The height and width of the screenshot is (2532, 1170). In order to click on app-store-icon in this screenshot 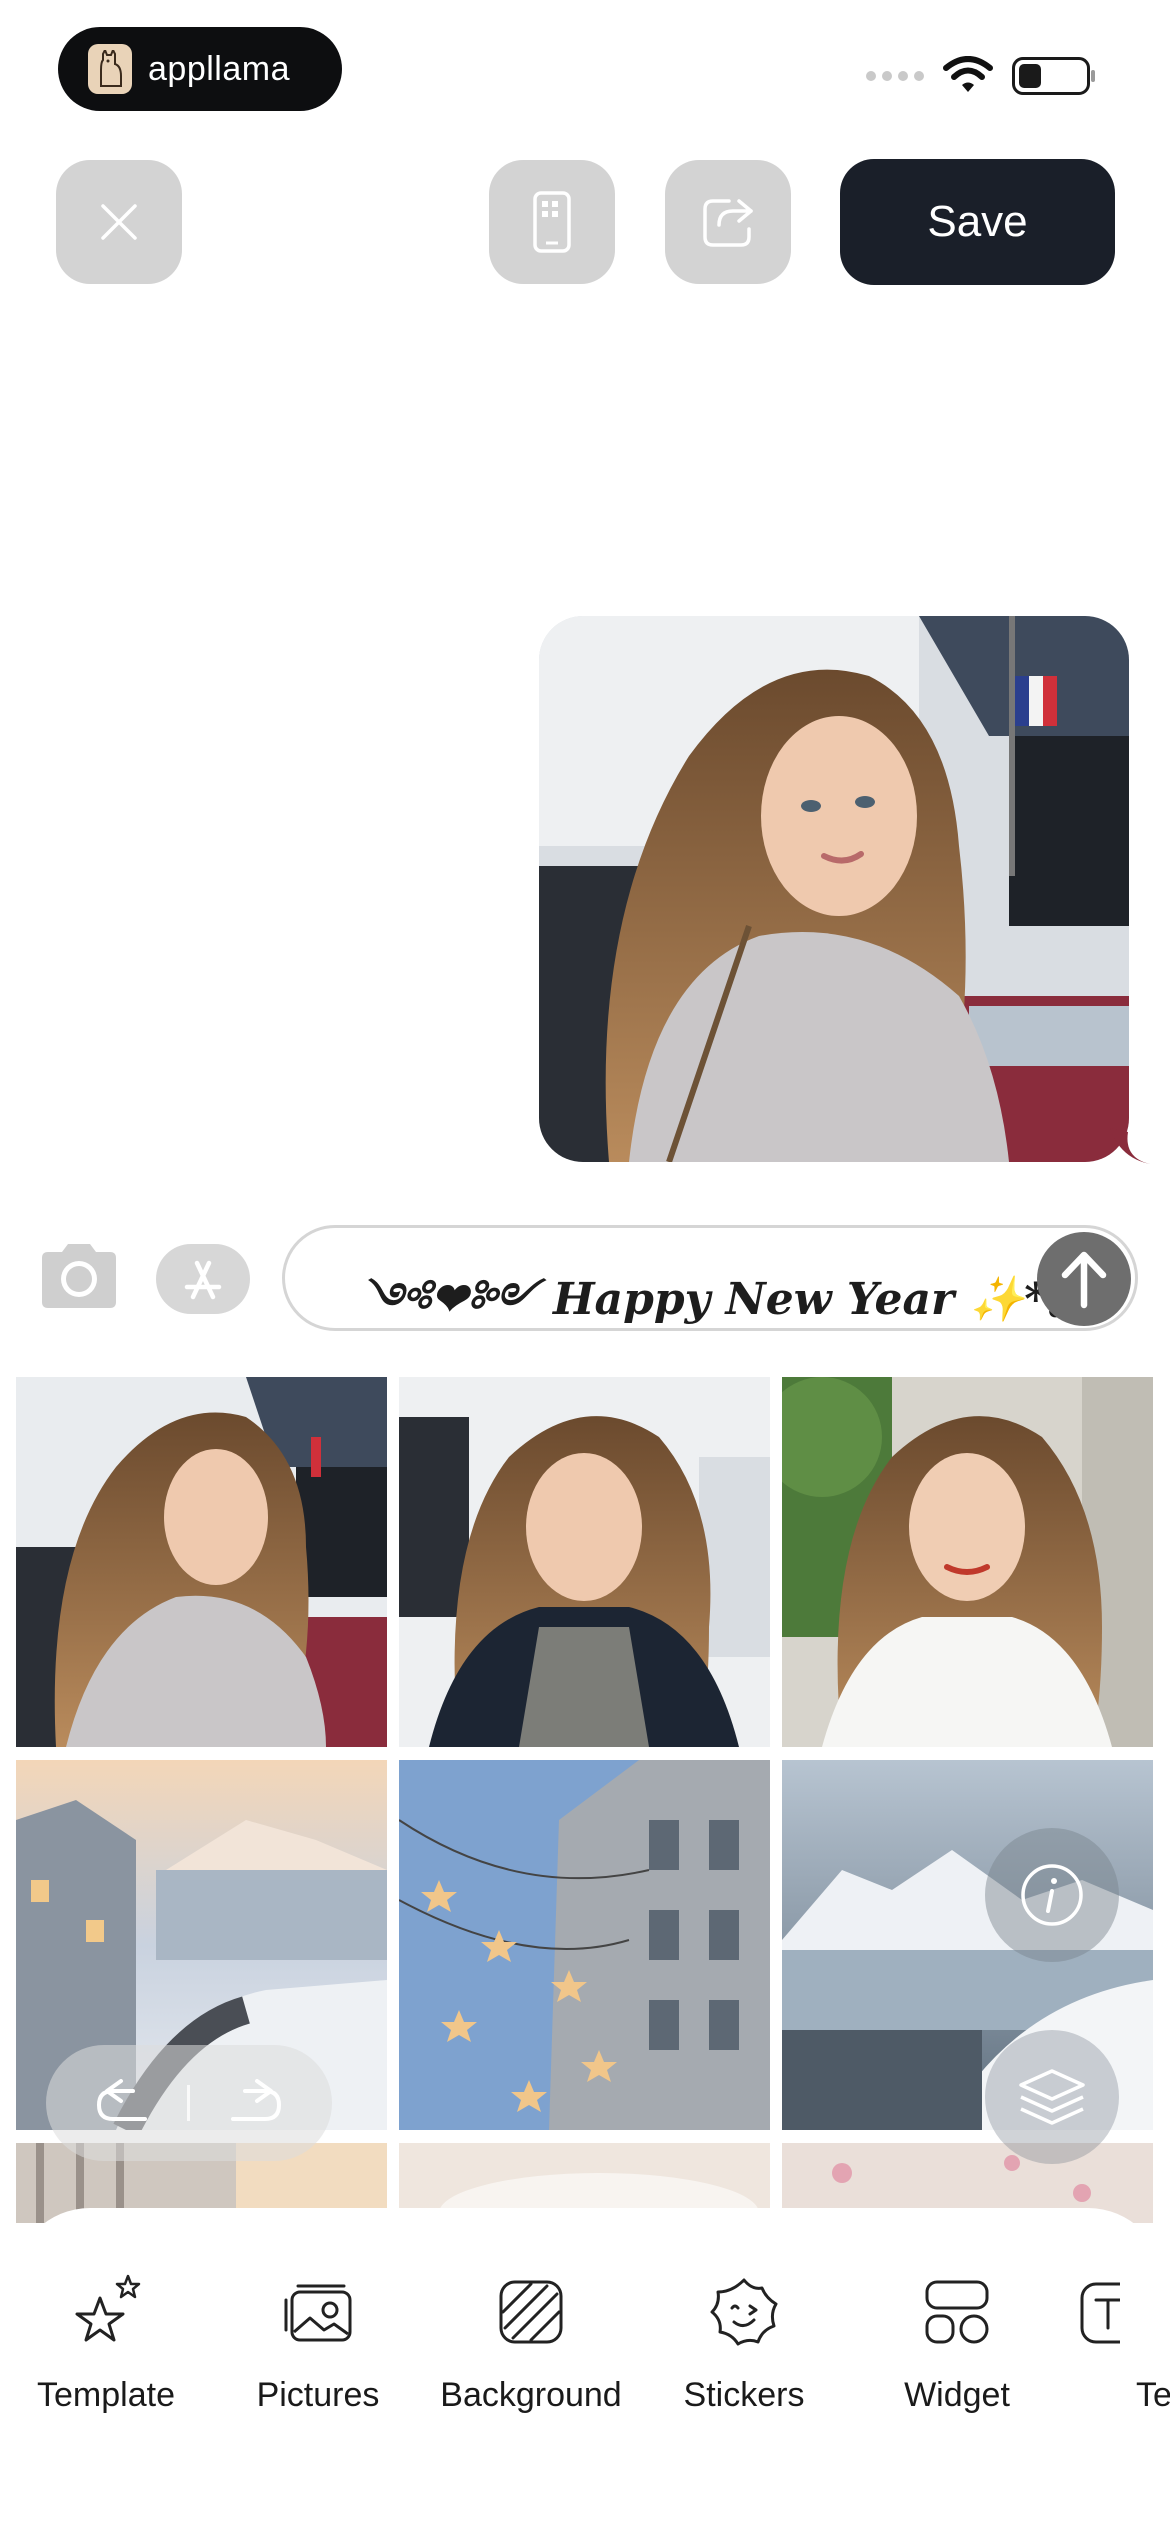, I will do `click(203, 1280)`.